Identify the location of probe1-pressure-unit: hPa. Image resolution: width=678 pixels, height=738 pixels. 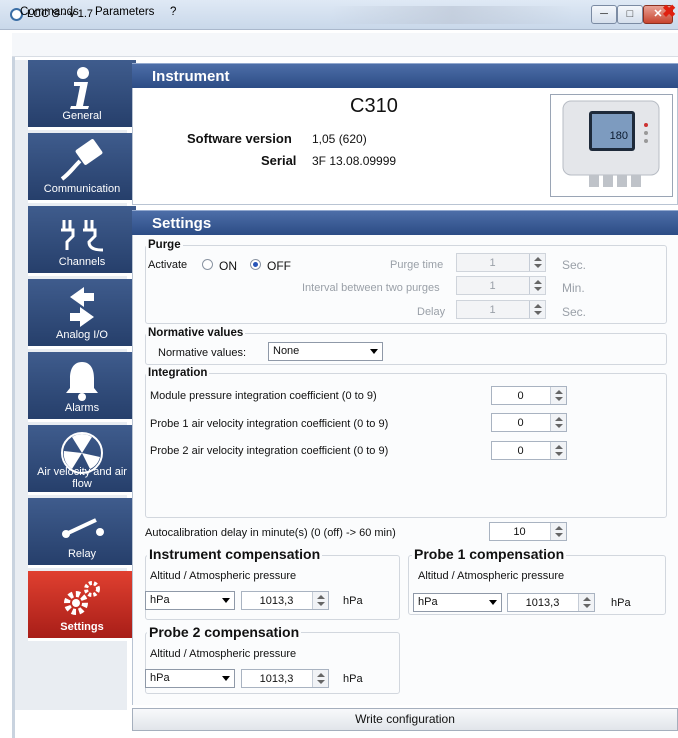
(621, 603).